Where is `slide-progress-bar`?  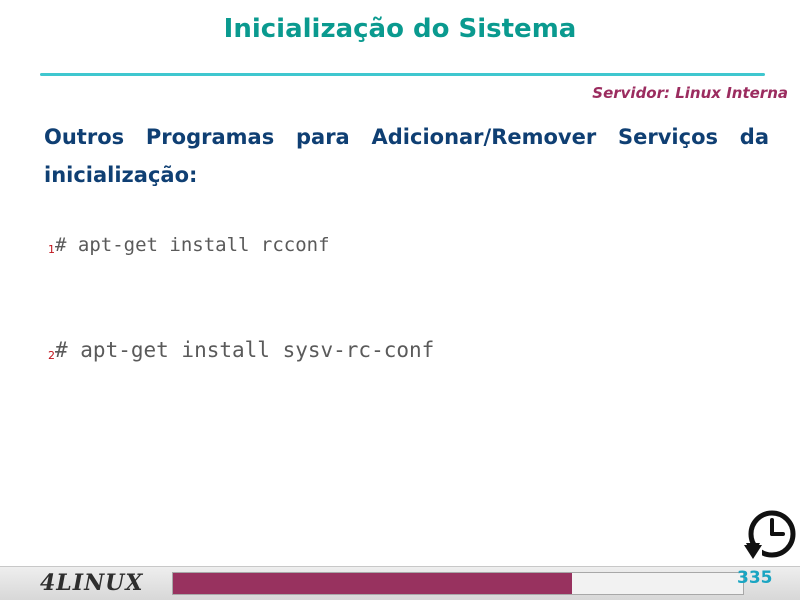
slide-progress-bar is located at coordinates (458, 583).